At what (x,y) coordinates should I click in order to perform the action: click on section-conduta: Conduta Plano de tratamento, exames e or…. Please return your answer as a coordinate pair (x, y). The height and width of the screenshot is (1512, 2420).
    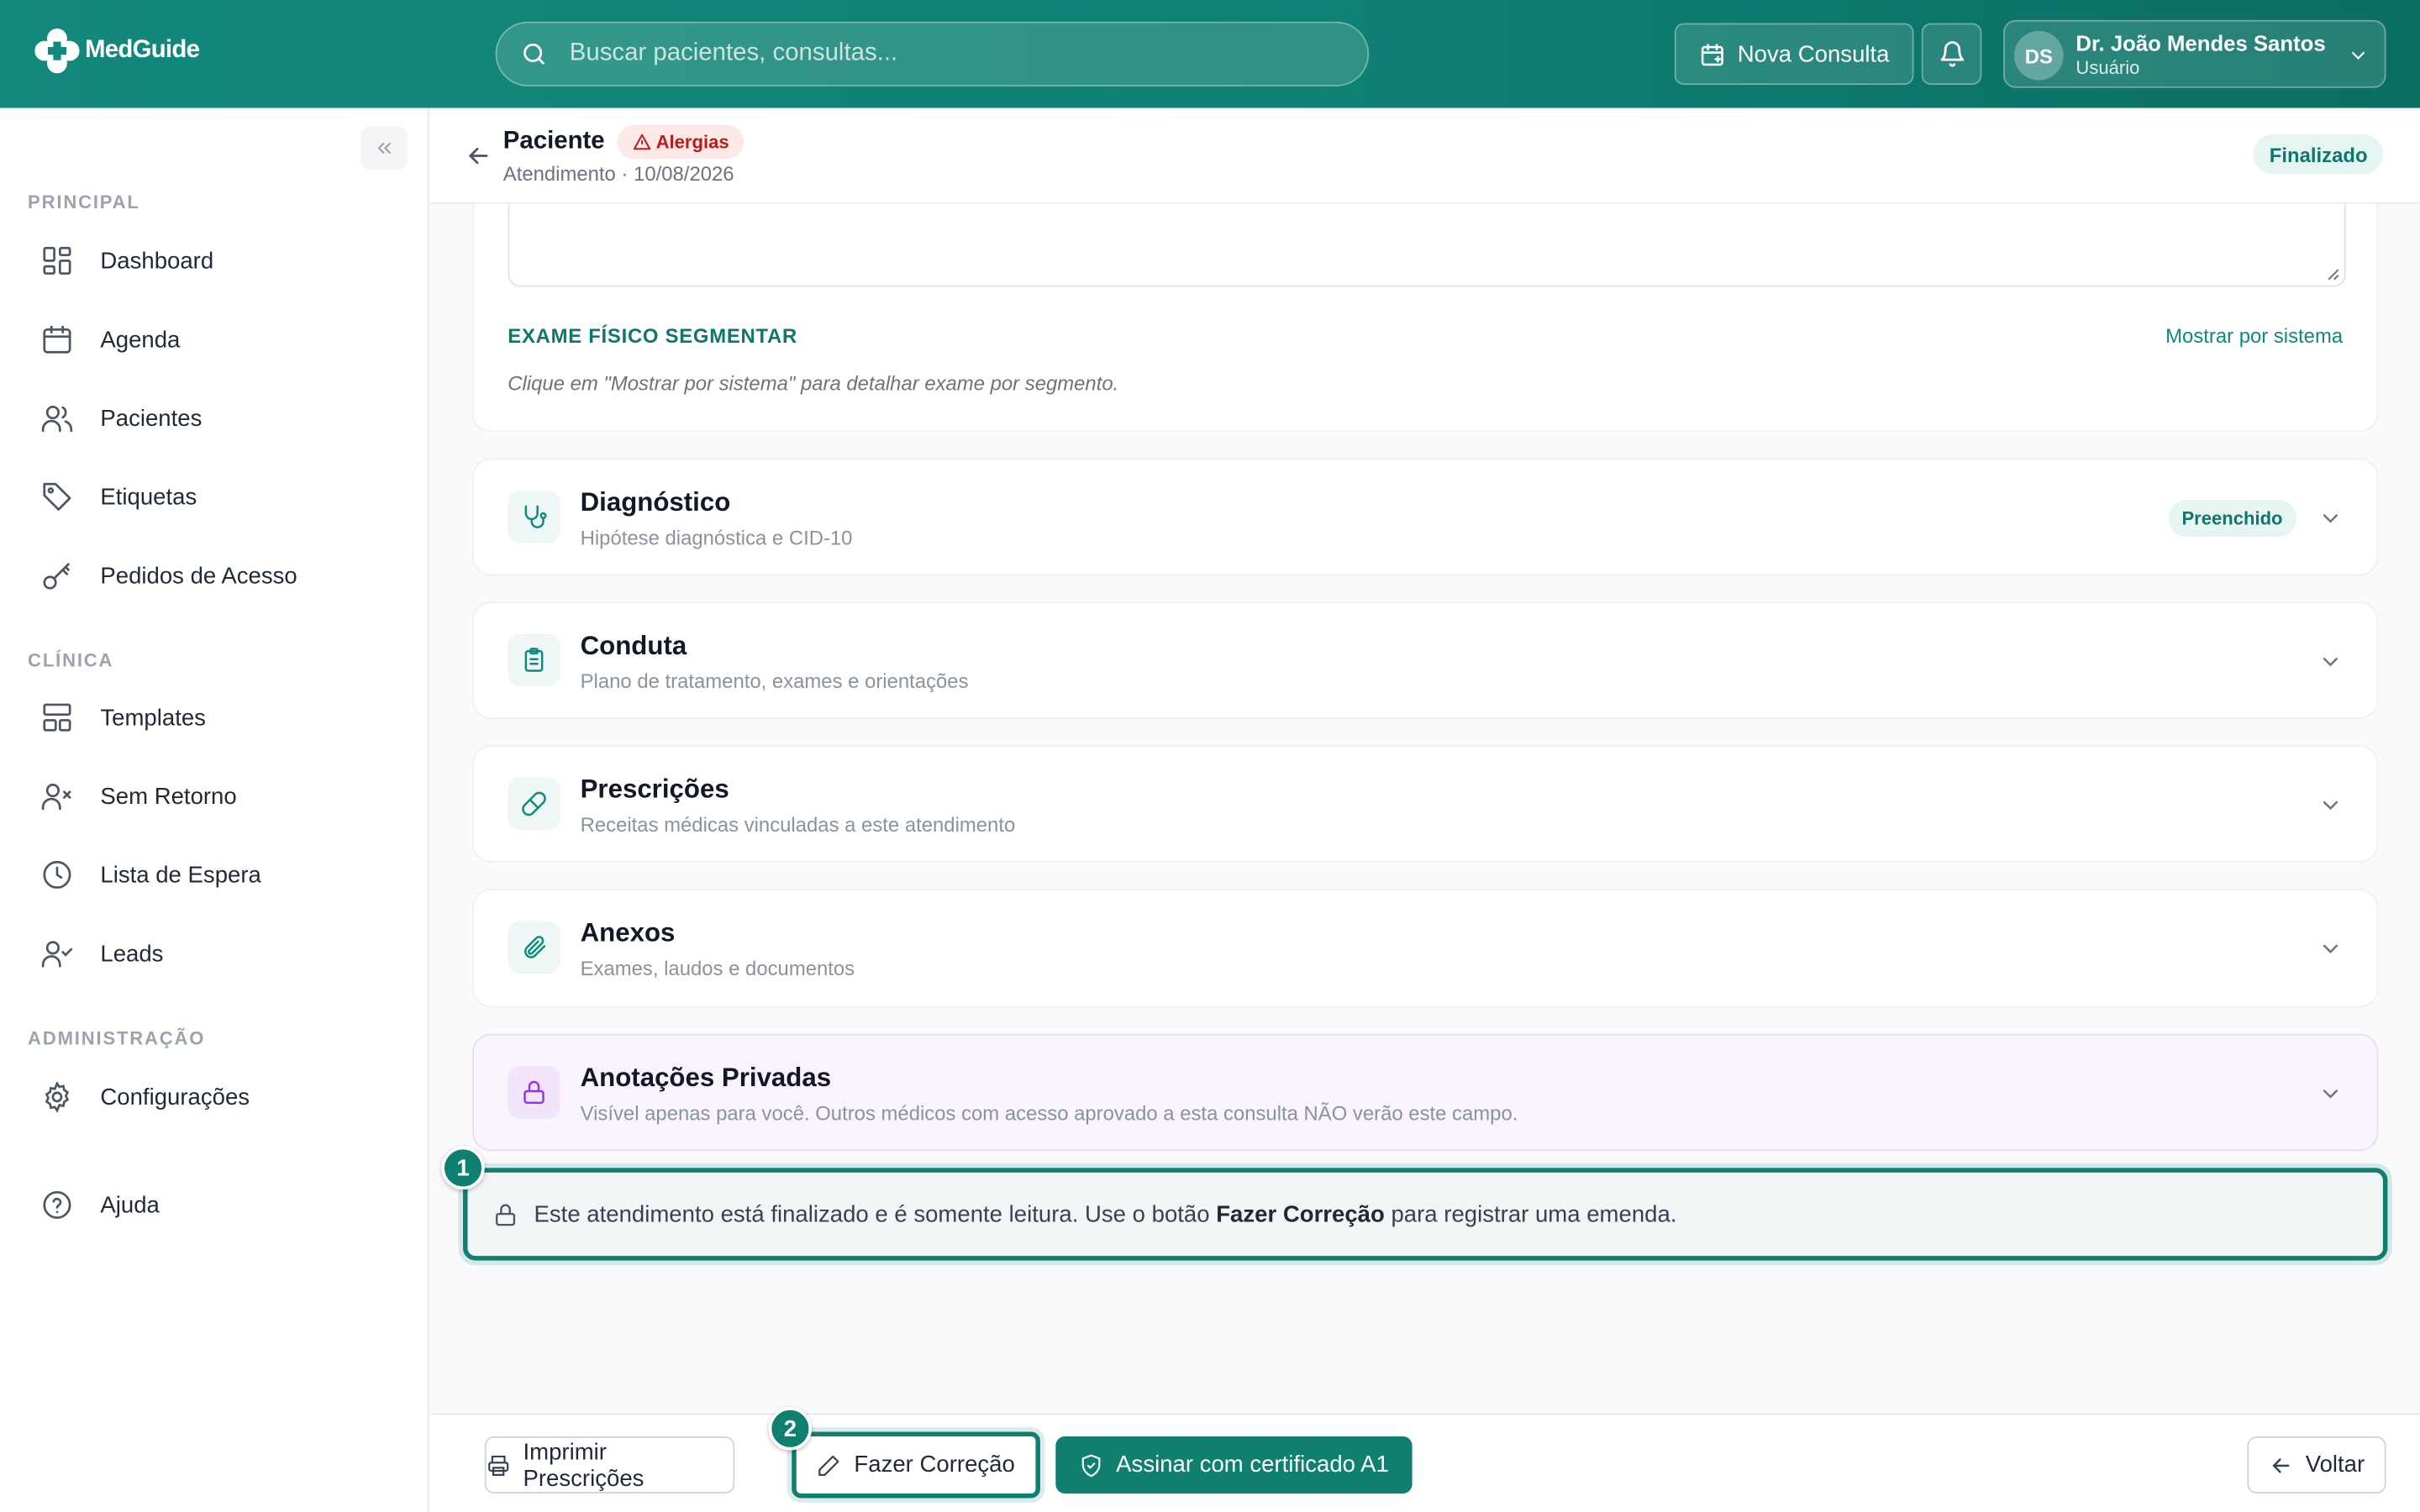
    Looking at the image, I should click on (1425, 660).